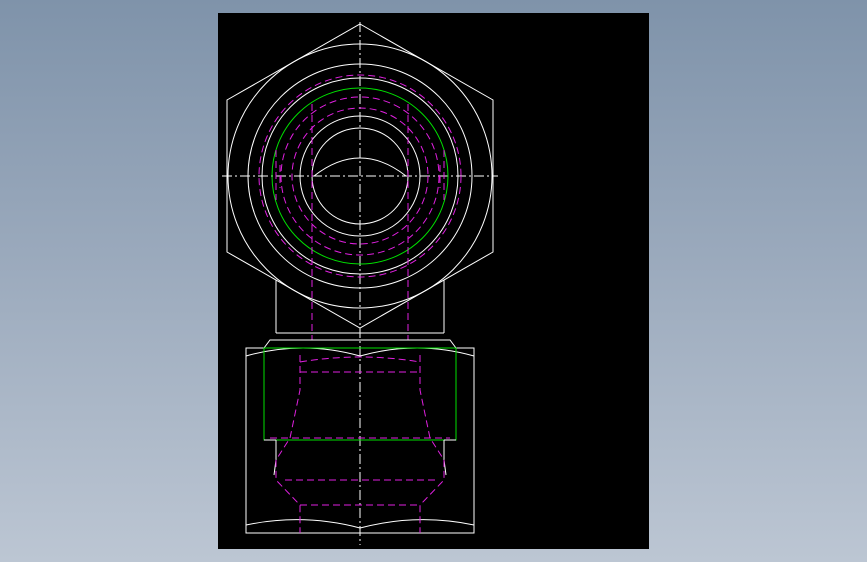 This screenshot has width=867, height=562. Describe the element at coordinates (275, 458) in the screenshot. I see `lower-taper-left` at that location.